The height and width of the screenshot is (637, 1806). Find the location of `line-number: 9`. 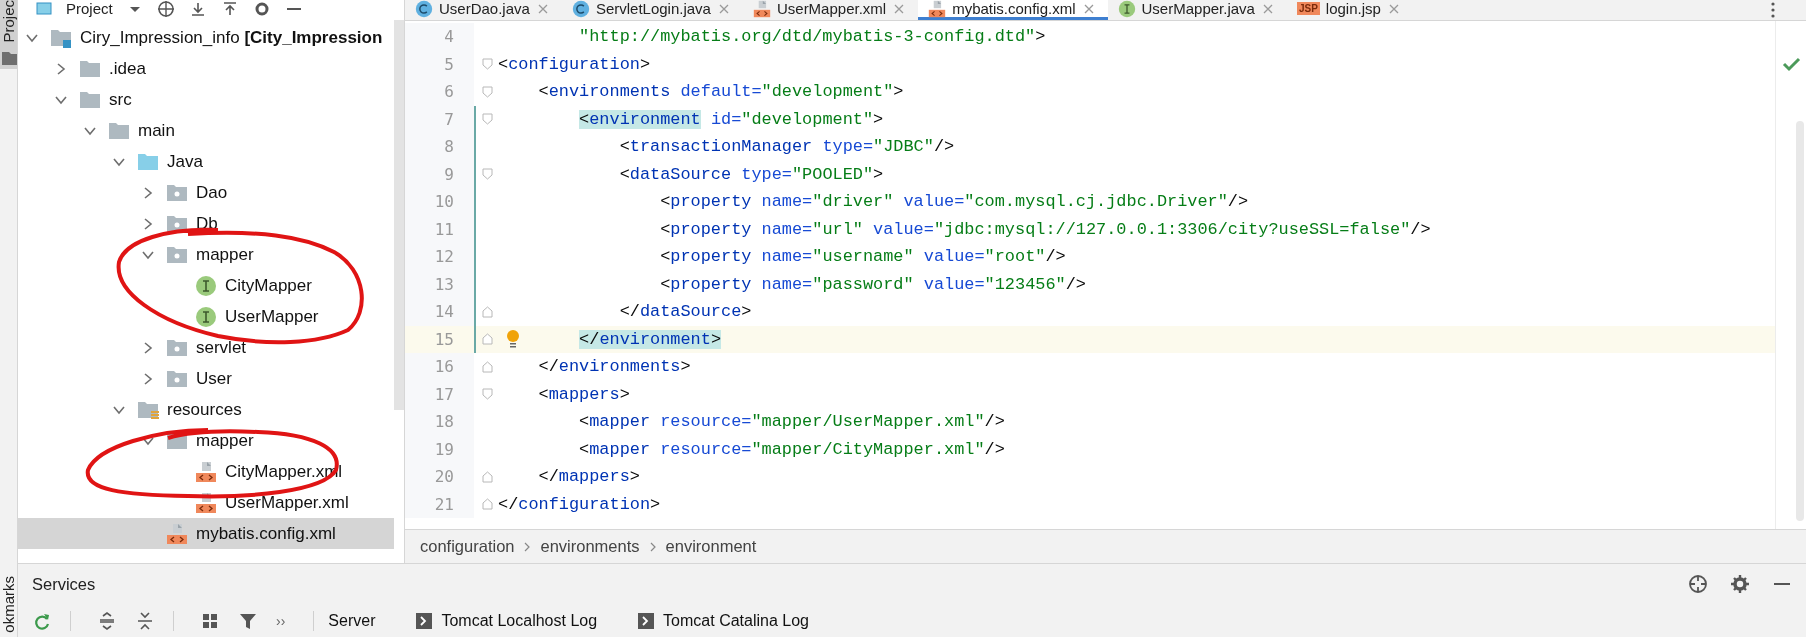

line-number: 9 is located at coordinates (439, 174).